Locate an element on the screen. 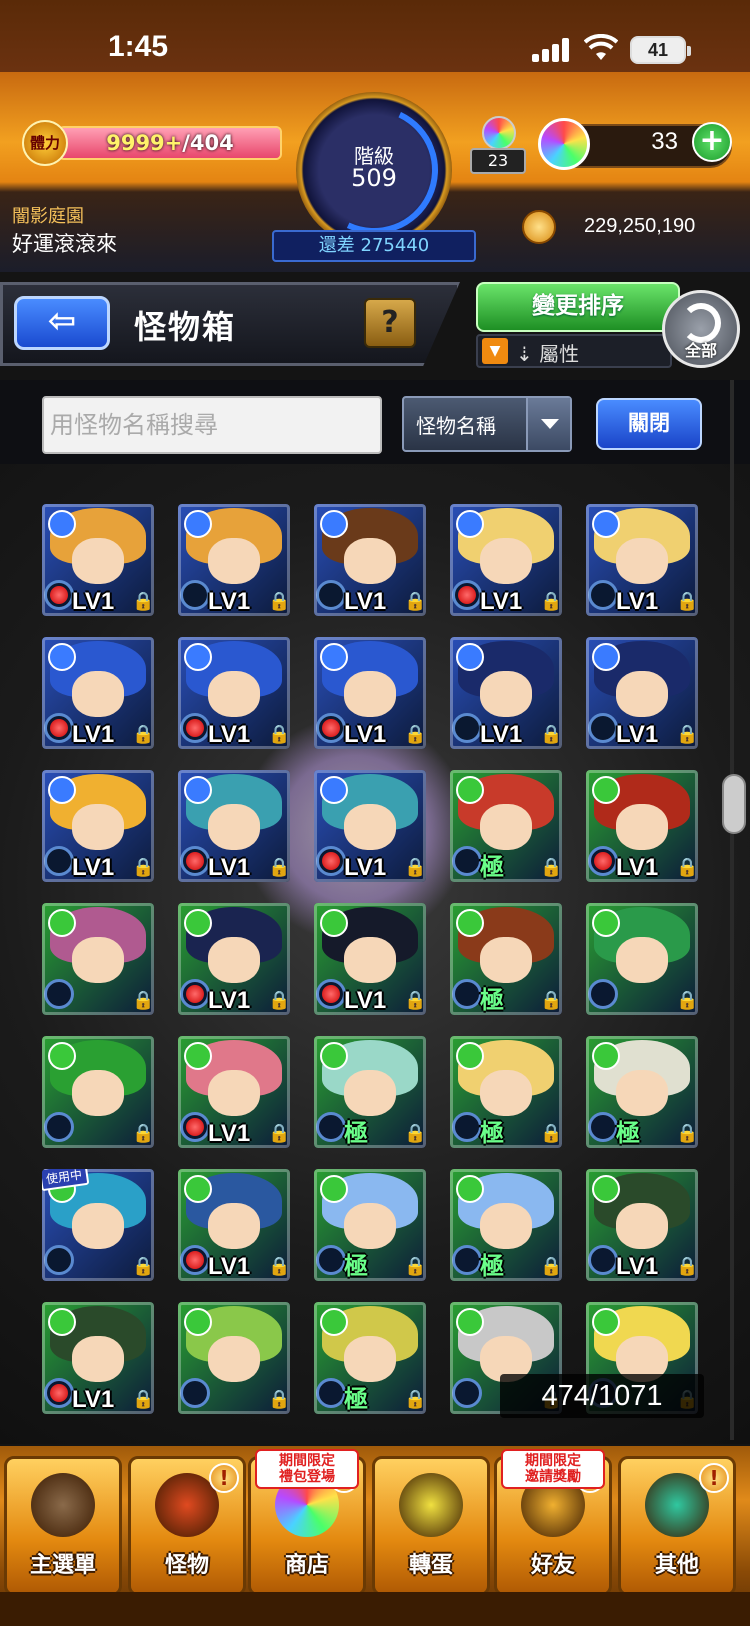 This screenshot has width=750, height=1626. player-name: 好運滾滾來 is located at coordinates (64, 244).